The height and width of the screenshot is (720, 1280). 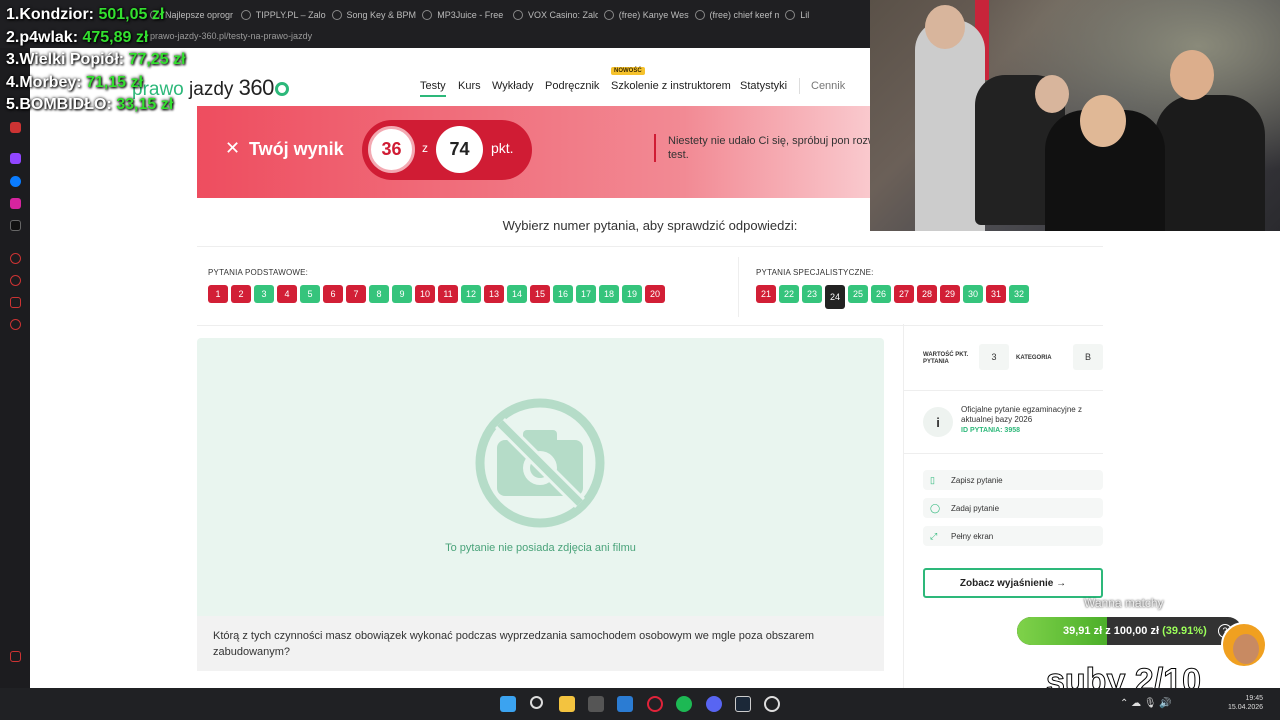 I want to click on tiktok-icon, so click(x=15, y=225).